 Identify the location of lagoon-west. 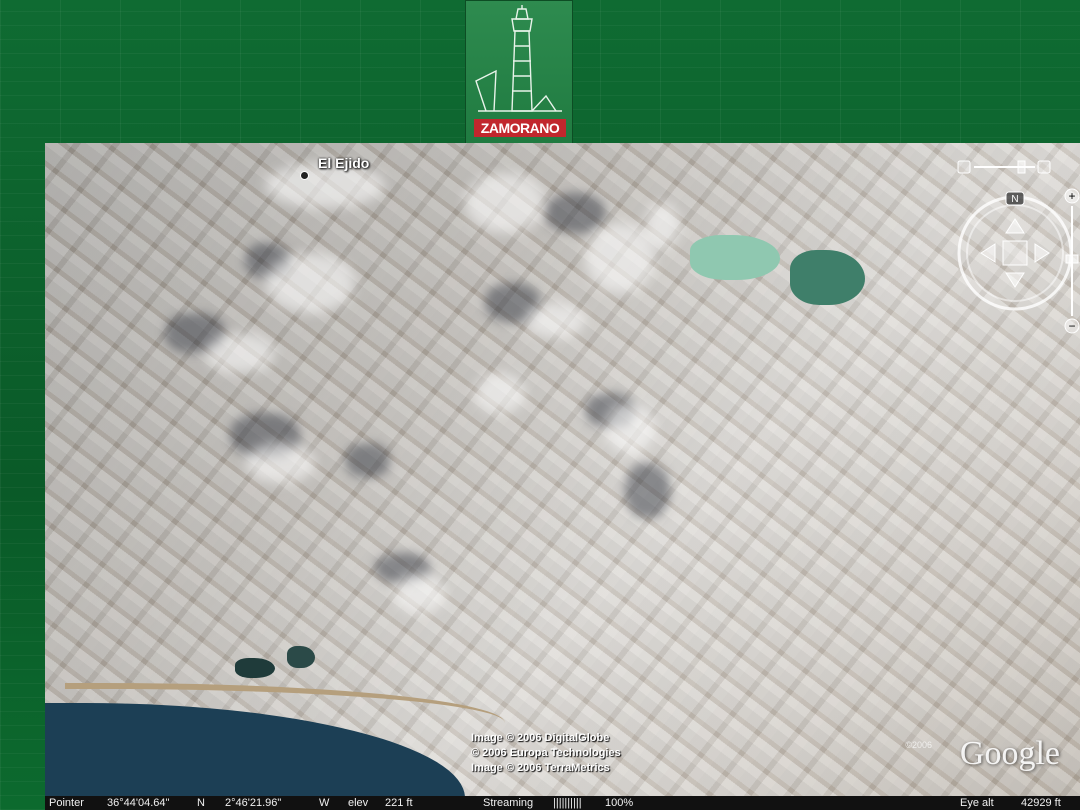
(735, 257).